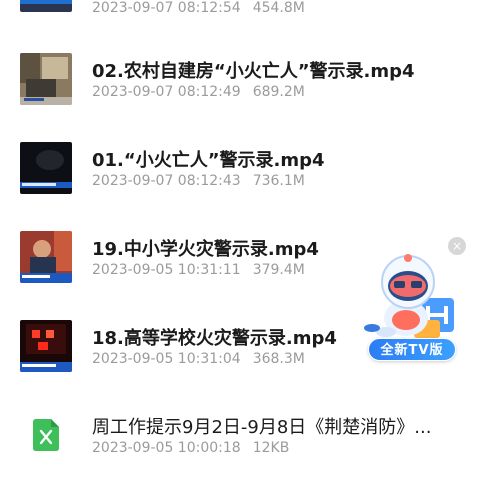 Image resolution: width=480 pixels, height=480 pixels. I want to click on file-name: 01.“小火亡人”警示录.mp4, so click(208, 160).